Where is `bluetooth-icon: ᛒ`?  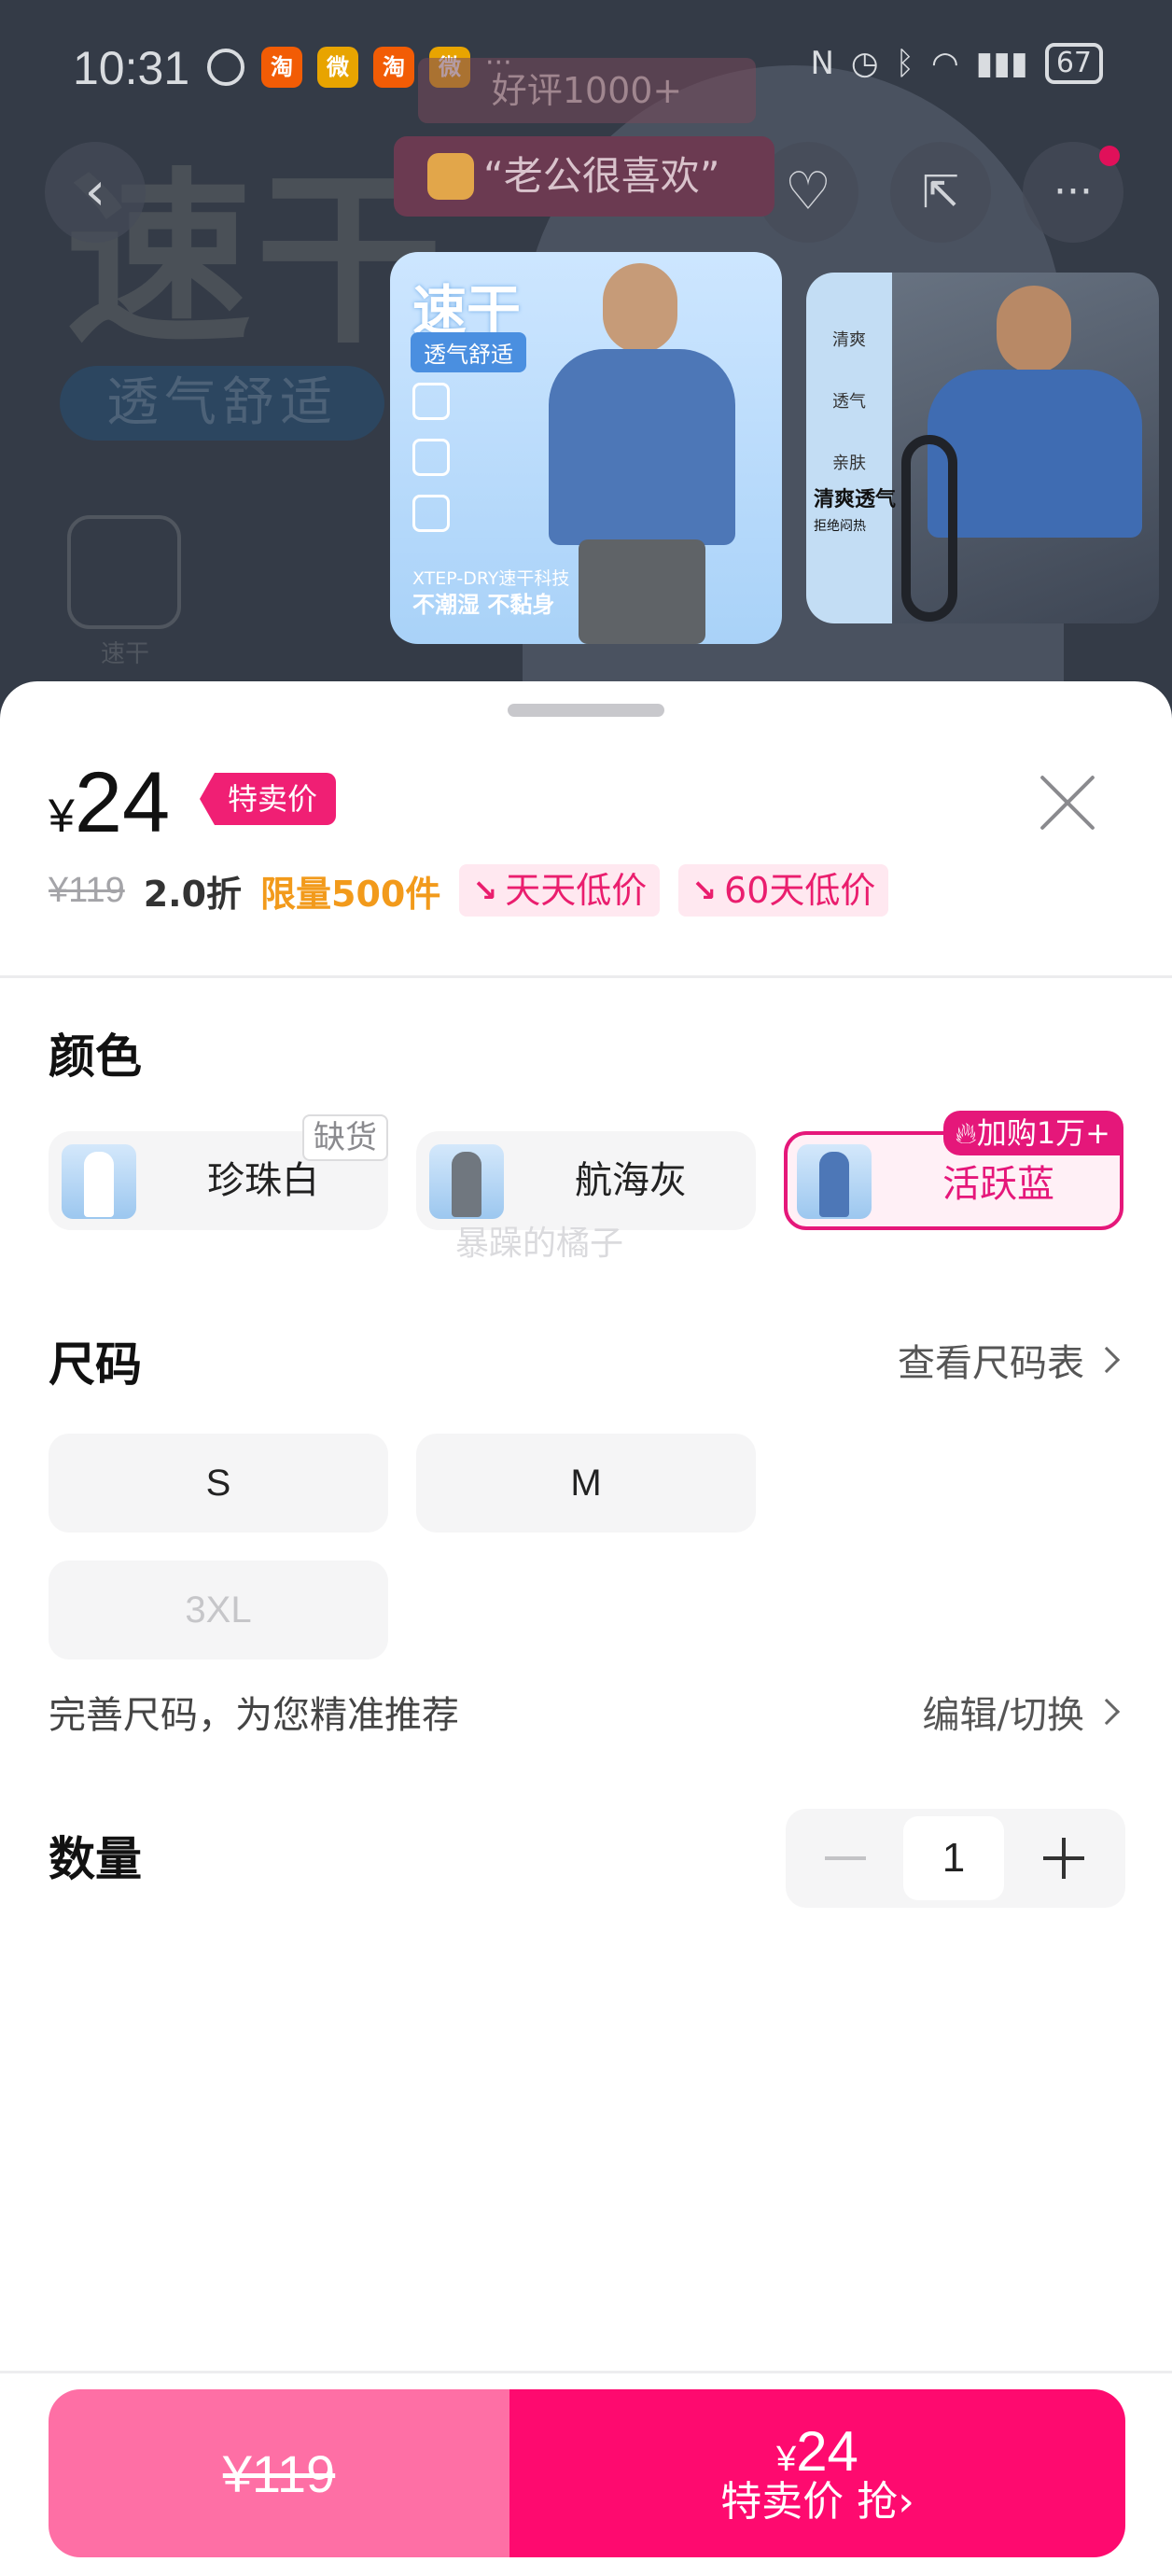 bluetooth-icon: ᛒ is located at coordinates (904, 63).